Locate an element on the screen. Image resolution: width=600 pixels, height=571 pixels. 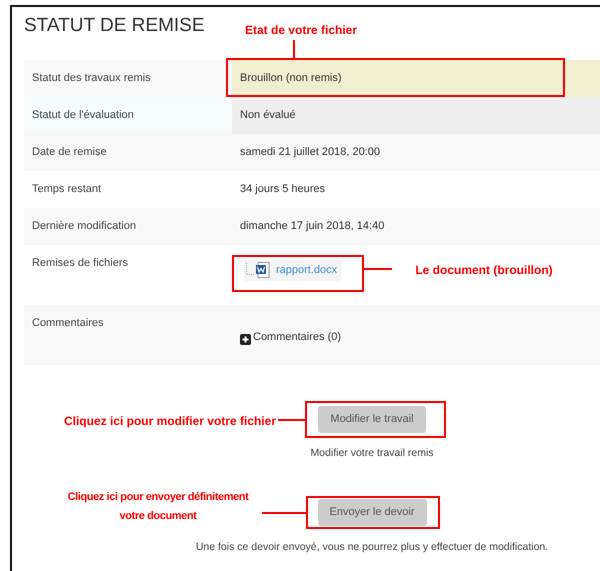
annotation-label: Le document (brouillon) is located at coordinates (484, 270).